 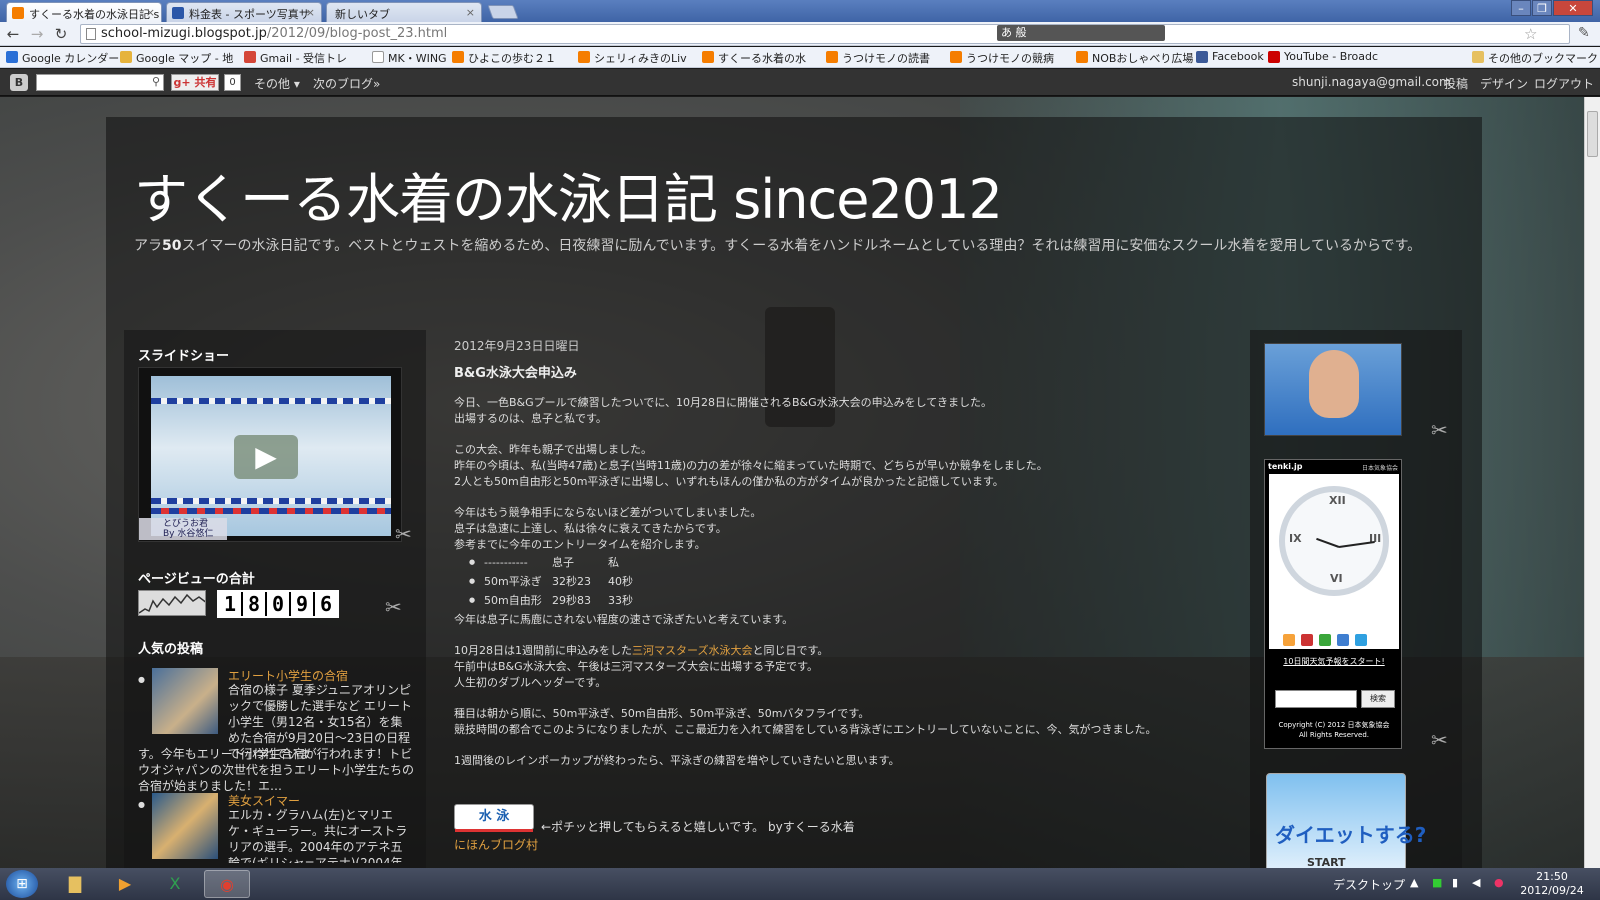 What do you see at coordinates (1530, 34) in the screenshot?
I see `bookmark-star-icon: ☆` at bounding box center [1530, 34].